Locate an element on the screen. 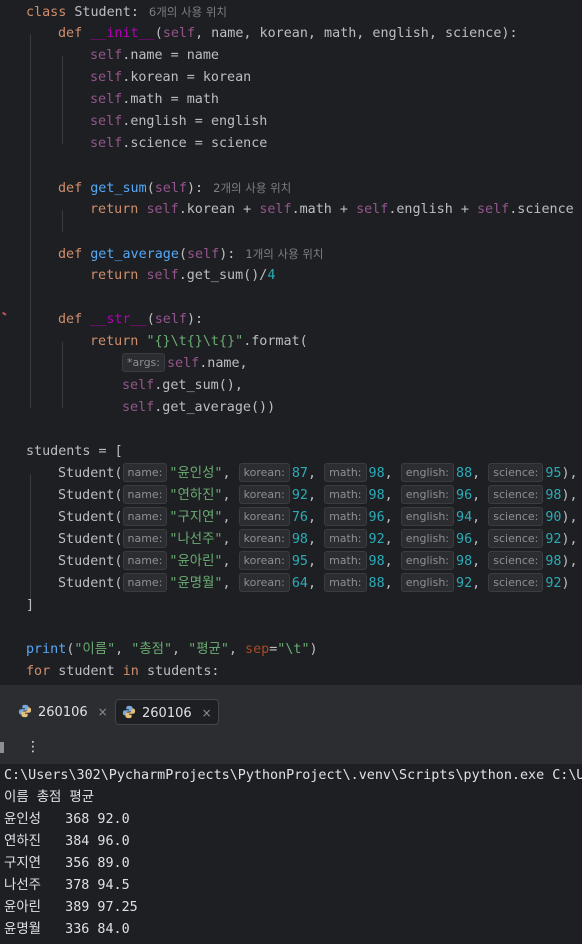 This screenshot has height=944, width=582. colon: : is located at coordinates (134, 12).